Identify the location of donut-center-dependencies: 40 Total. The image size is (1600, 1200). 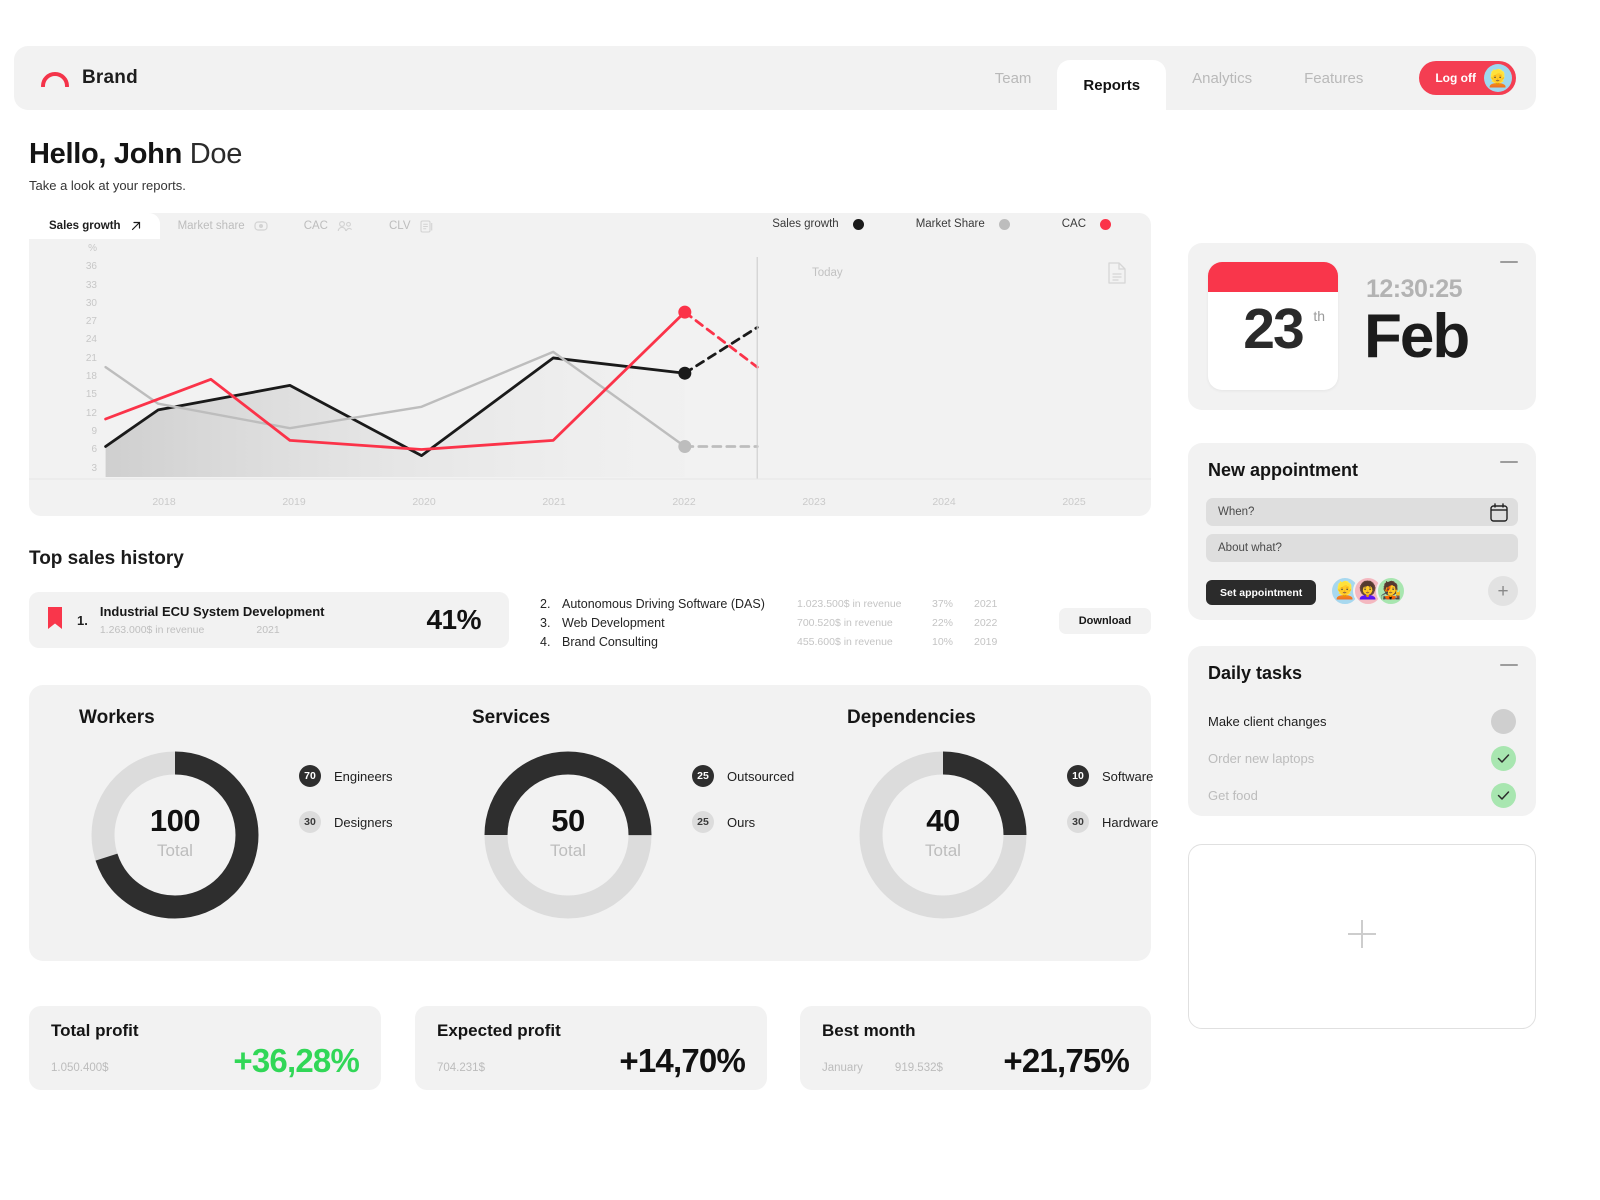
(943, 832).